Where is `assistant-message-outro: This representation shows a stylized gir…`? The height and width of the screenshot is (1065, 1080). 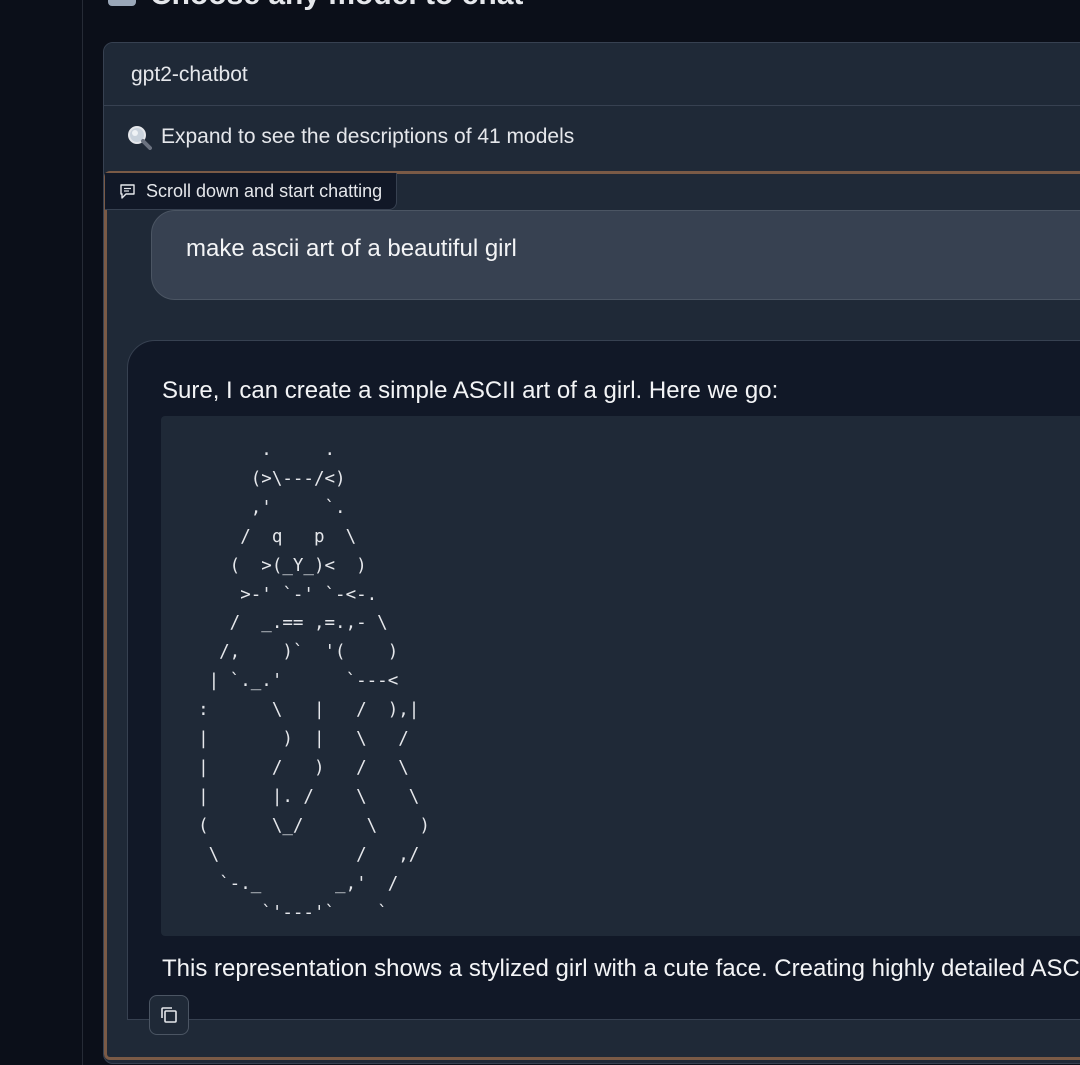
assistant-message-outro: This representation shows a stylized gir… is located at coordinates (621, 968).